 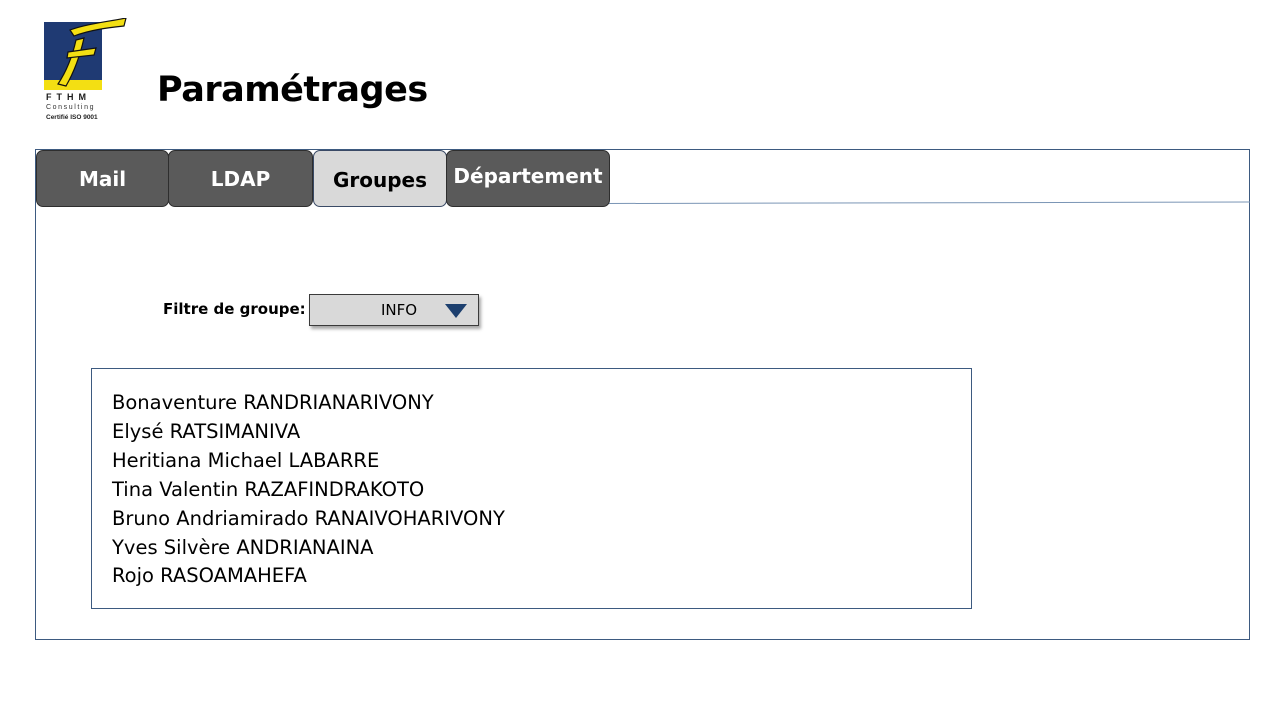 I want to click on list-item: Bruno Andriamirado RANAIVOHARIVONY, so click(x=308, y=519).